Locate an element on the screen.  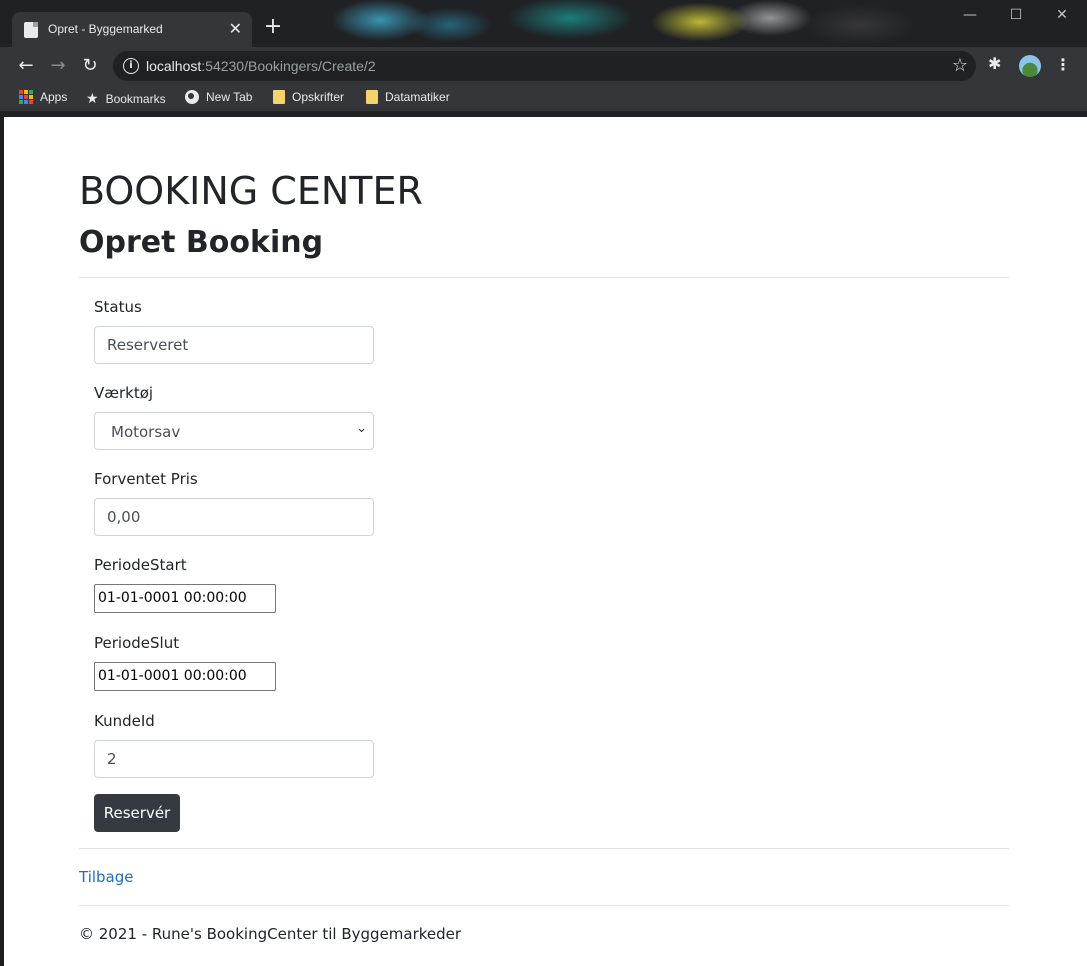
vaerktoej-label: Værktøj is located at coordinates (124, 393).